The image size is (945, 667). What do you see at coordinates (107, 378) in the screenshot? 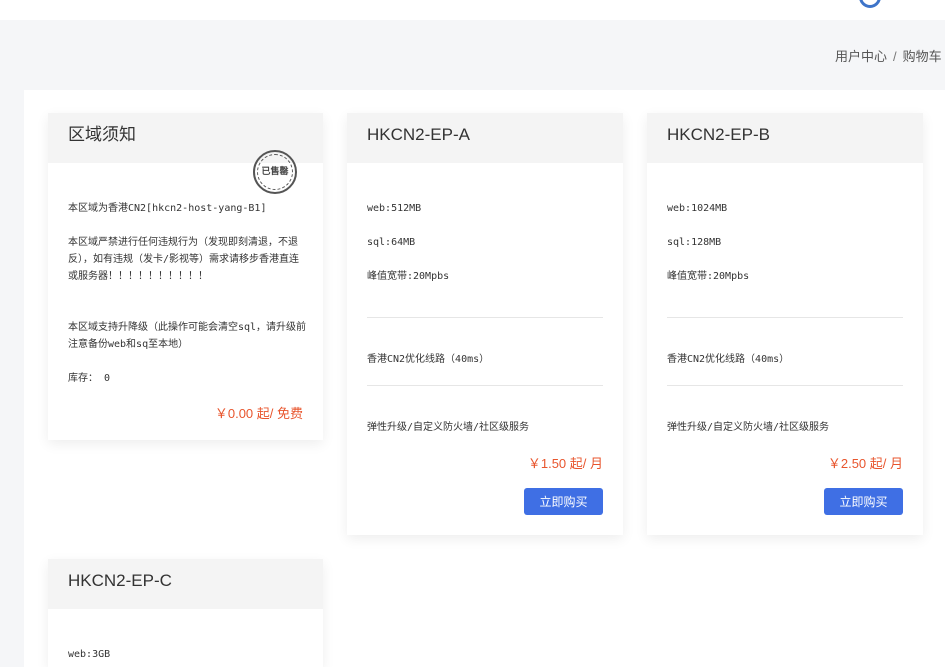
I see `stock-value: 0` at bounding box center [107, 378].